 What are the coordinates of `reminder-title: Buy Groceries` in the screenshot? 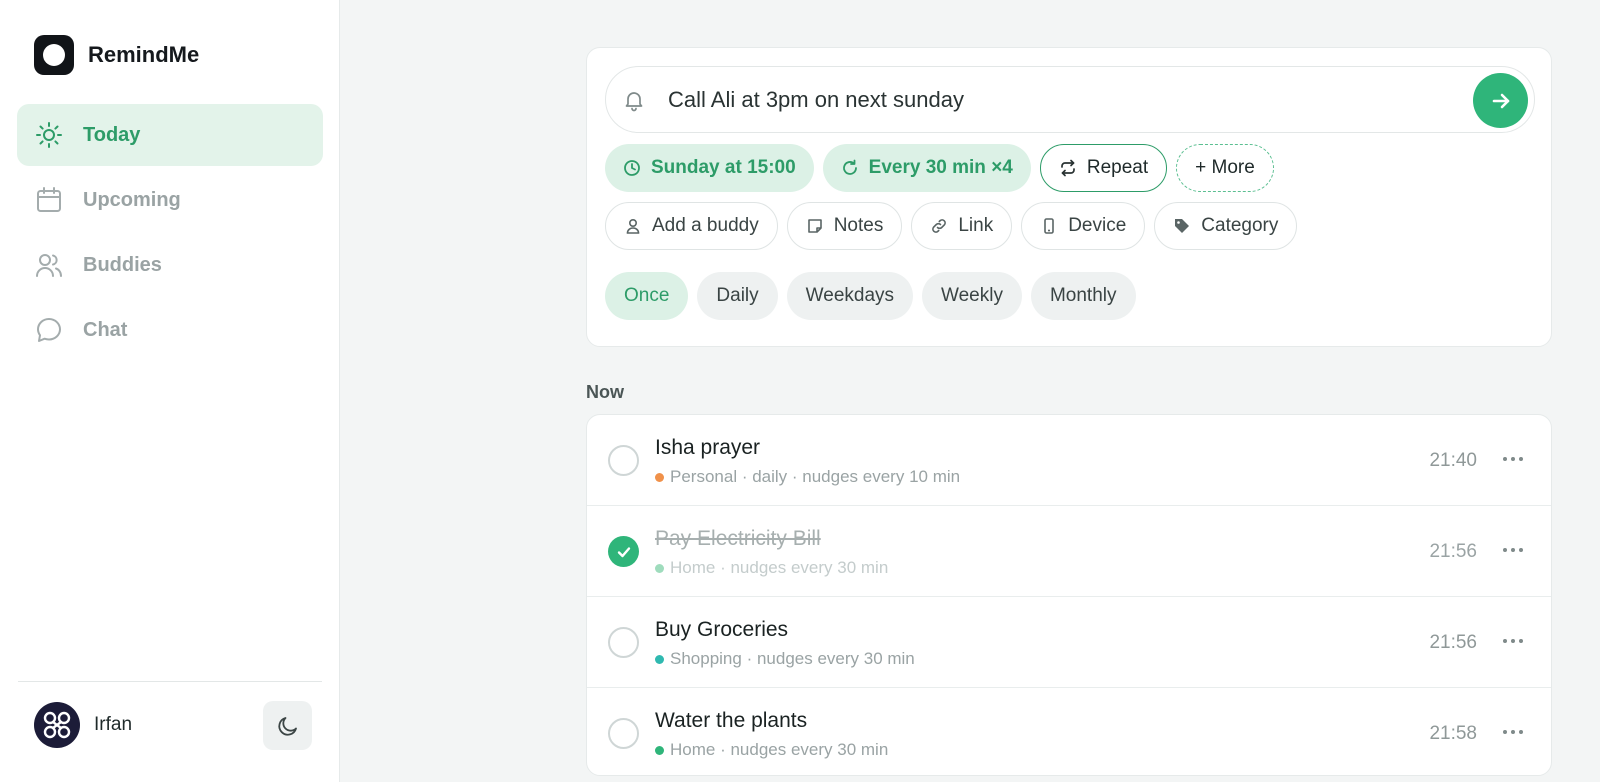 It's located at (722, 629).